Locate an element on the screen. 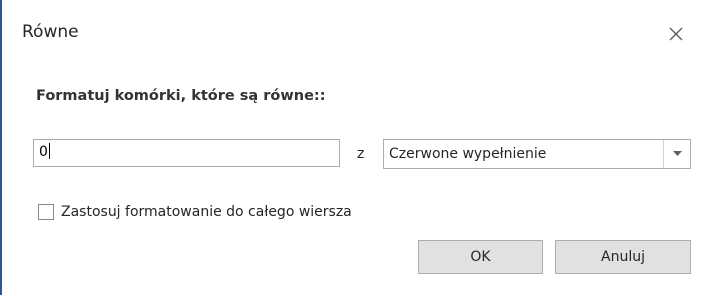 This screenshot has height=295, width=705. format-select: Czerwone wypełnienie is located at coordinates (537, 154).